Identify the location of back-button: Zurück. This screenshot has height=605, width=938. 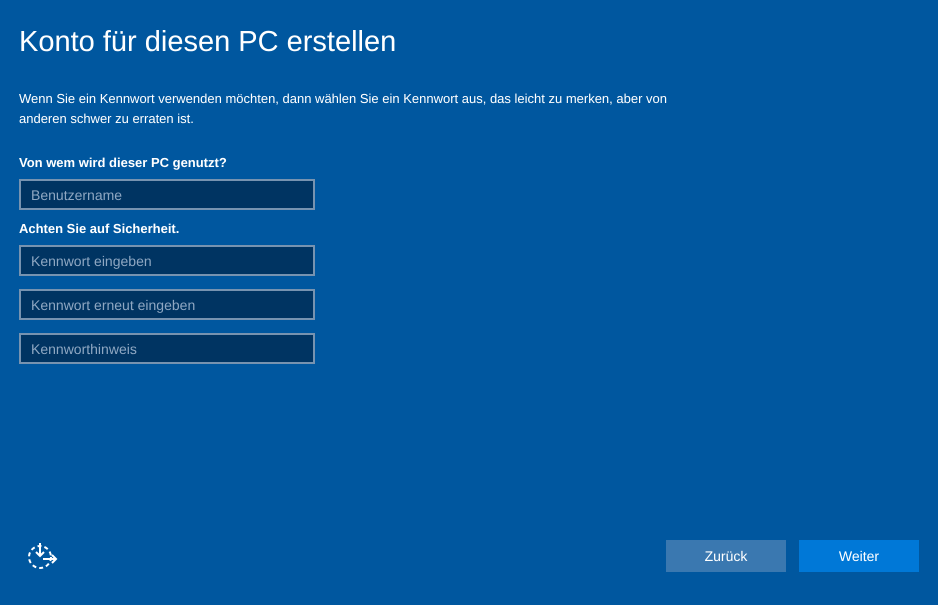
(726, 556).